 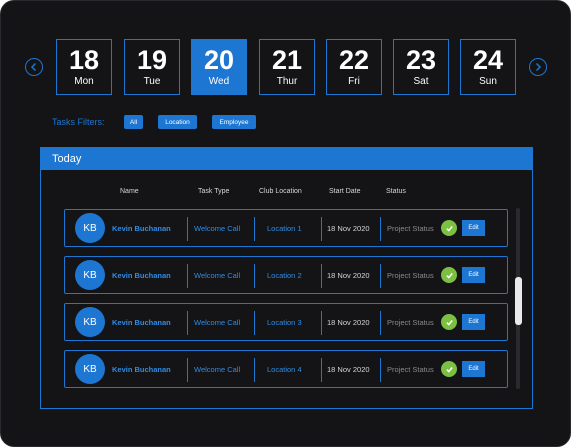 What do you see at coordinates (234, 122) in the screenshot?
I see `filter-employee-button: Employee` at bounding box center [234, 122].